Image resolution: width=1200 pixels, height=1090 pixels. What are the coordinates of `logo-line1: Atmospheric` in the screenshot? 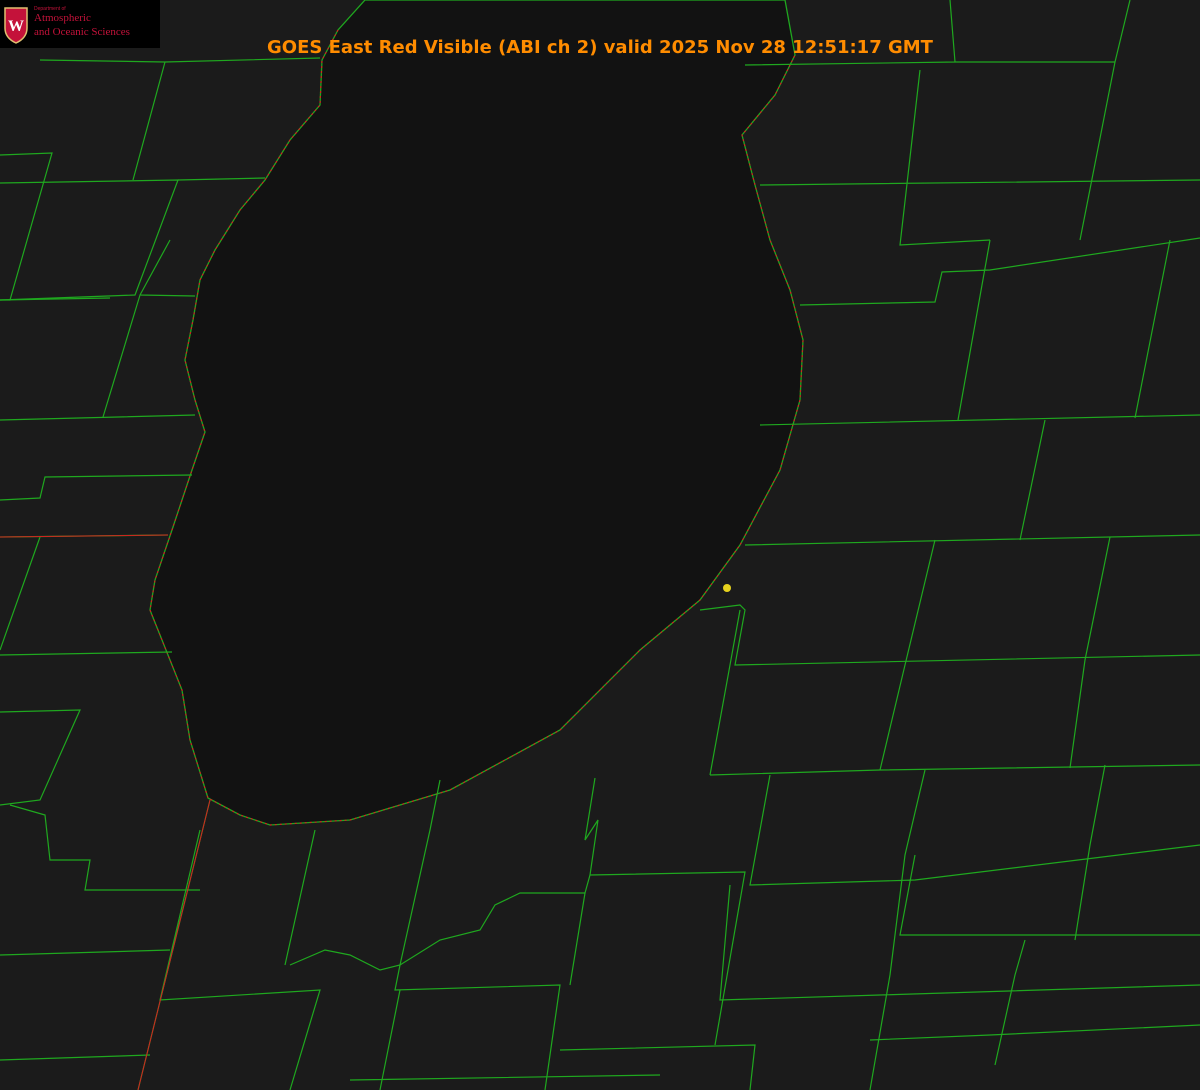 It's located at (62, 18).